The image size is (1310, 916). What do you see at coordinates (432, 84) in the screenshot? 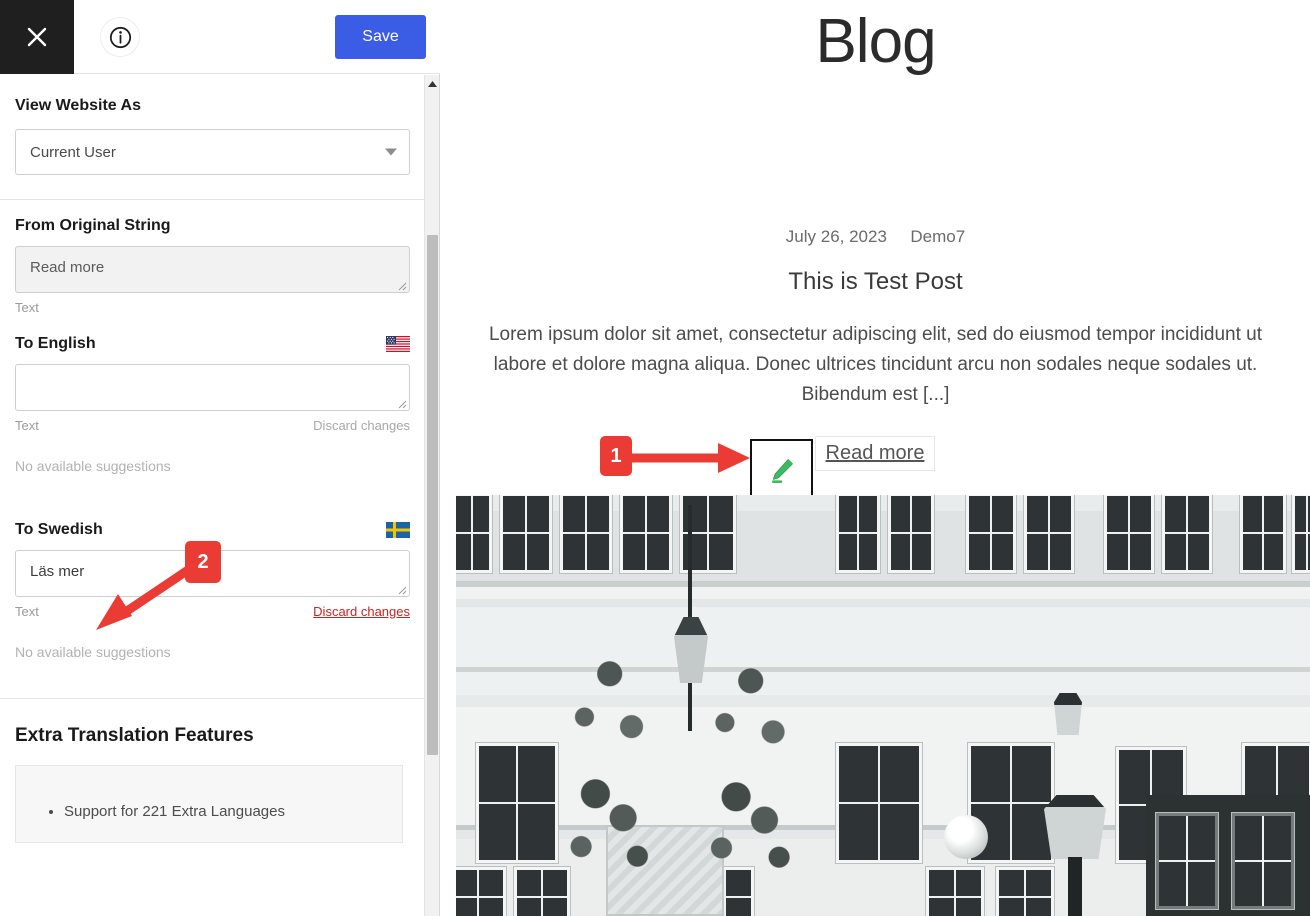
I see `scroll-up-arrow-icon` at bounding box center [432, 84].